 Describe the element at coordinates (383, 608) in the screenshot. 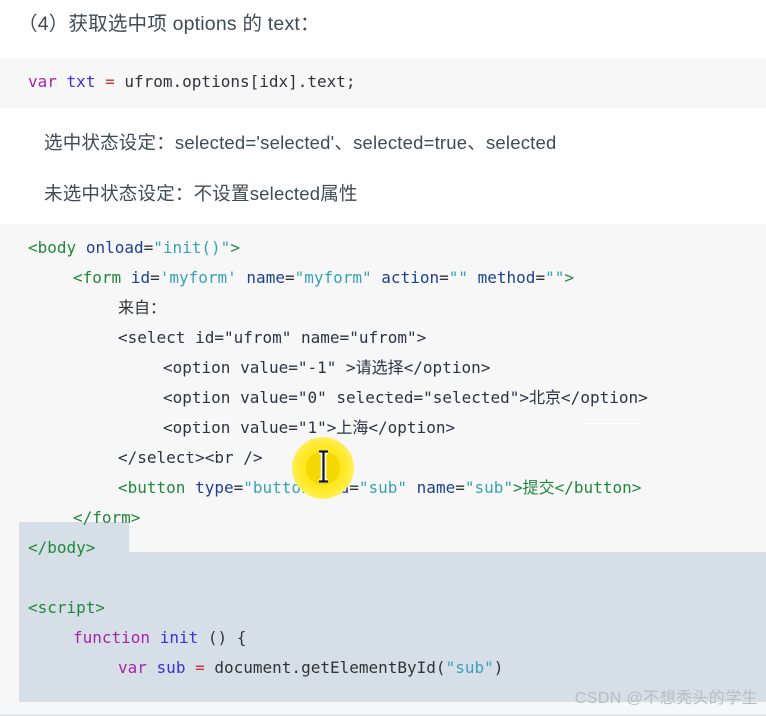

I see `code-line: <script>` at that location.